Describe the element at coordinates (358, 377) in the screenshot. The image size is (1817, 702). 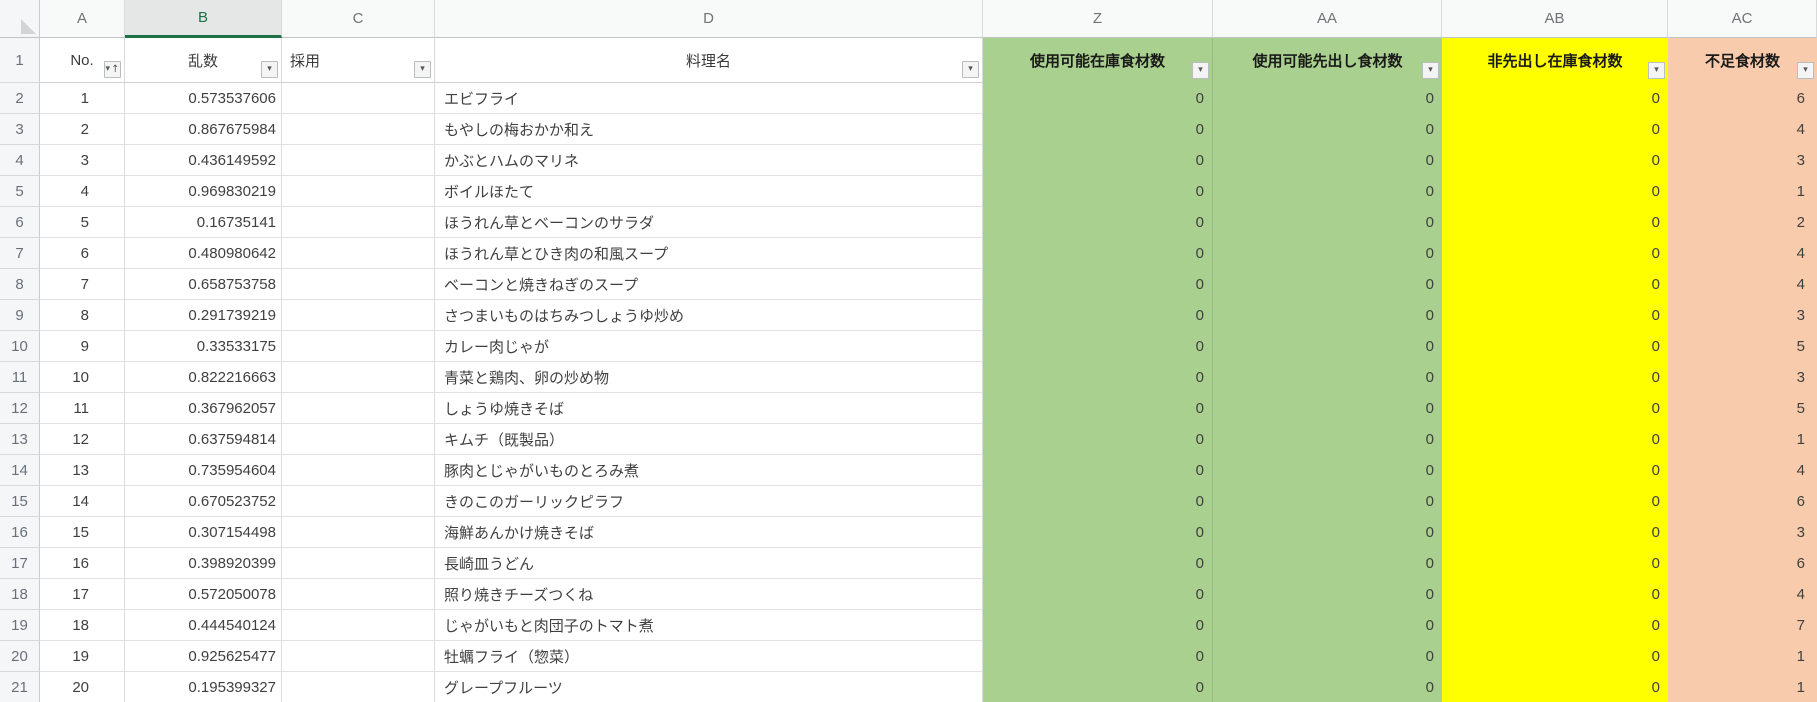
I see `cell-C11` at that location.